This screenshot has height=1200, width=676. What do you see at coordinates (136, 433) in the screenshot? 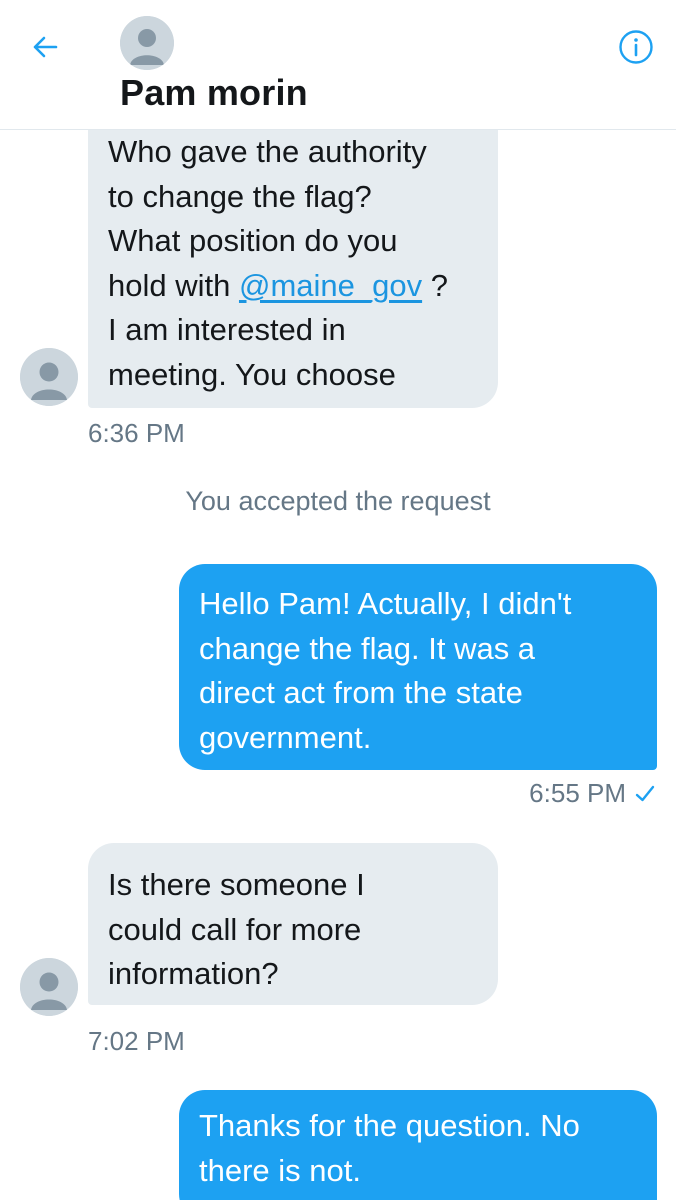
I see `message-timestamp: 6:36 PM` at bounding box center [136, 433].